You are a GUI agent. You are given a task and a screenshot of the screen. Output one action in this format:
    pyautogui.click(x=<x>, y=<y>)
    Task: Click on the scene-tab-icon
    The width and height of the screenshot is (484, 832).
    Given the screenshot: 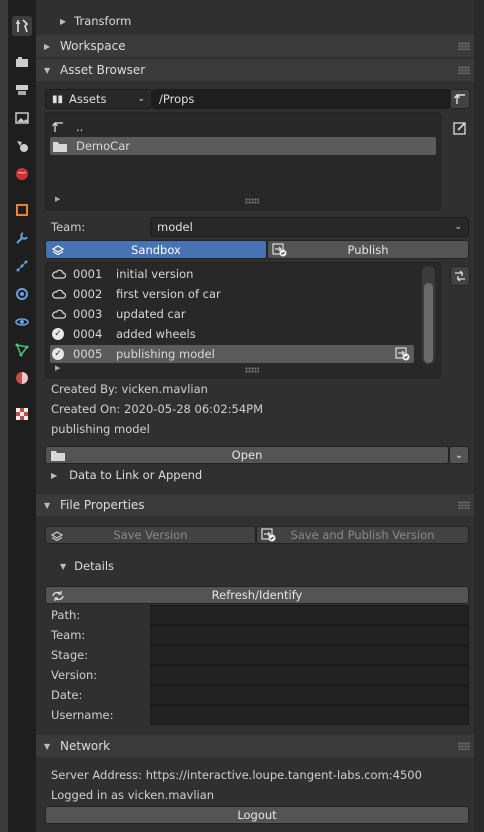 What is the action you would take?
    pyautogui.click(x=22, y=146)
    